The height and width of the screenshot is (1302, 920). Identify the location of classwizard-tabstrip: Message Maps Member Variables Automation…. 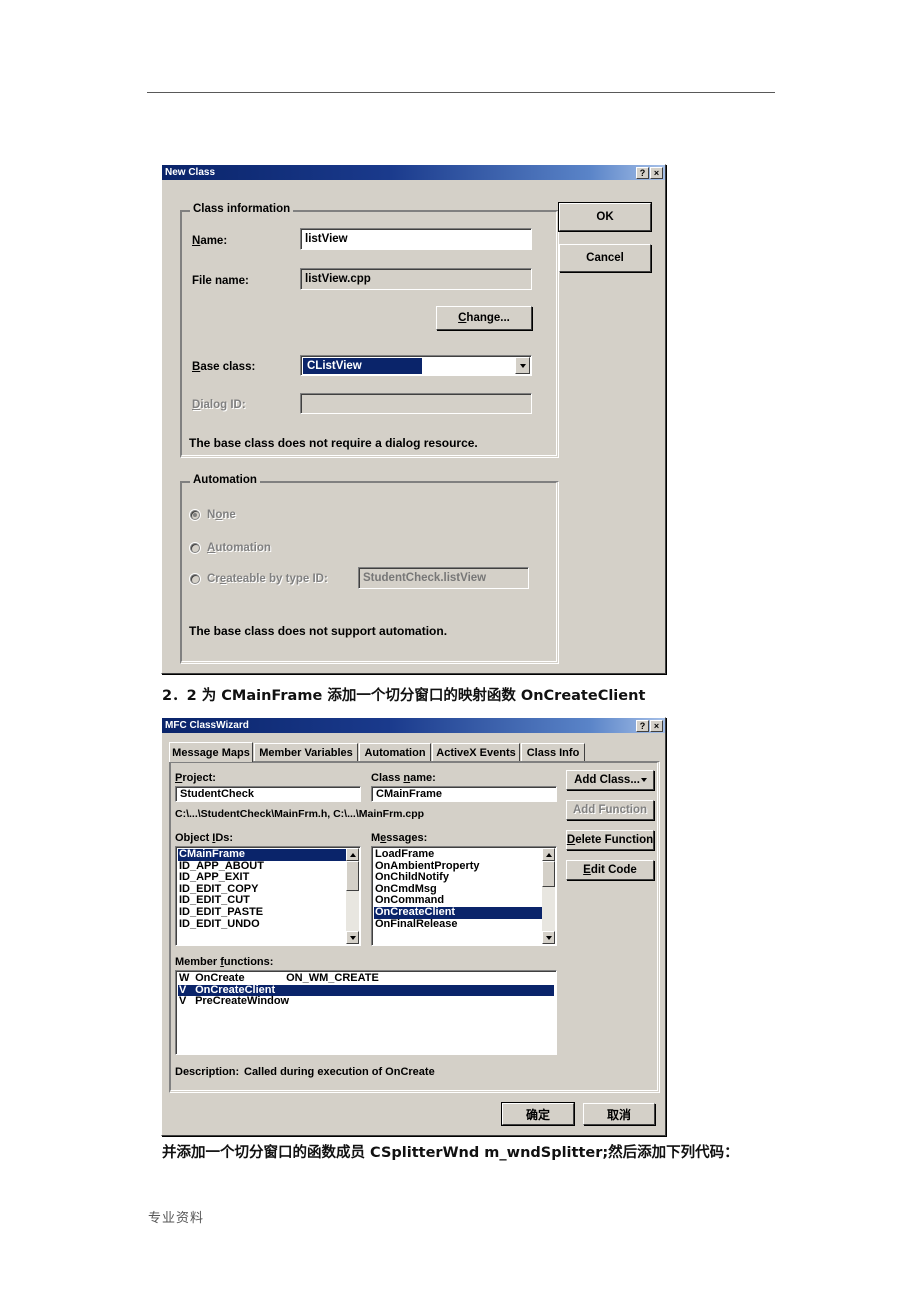
(414, 752).